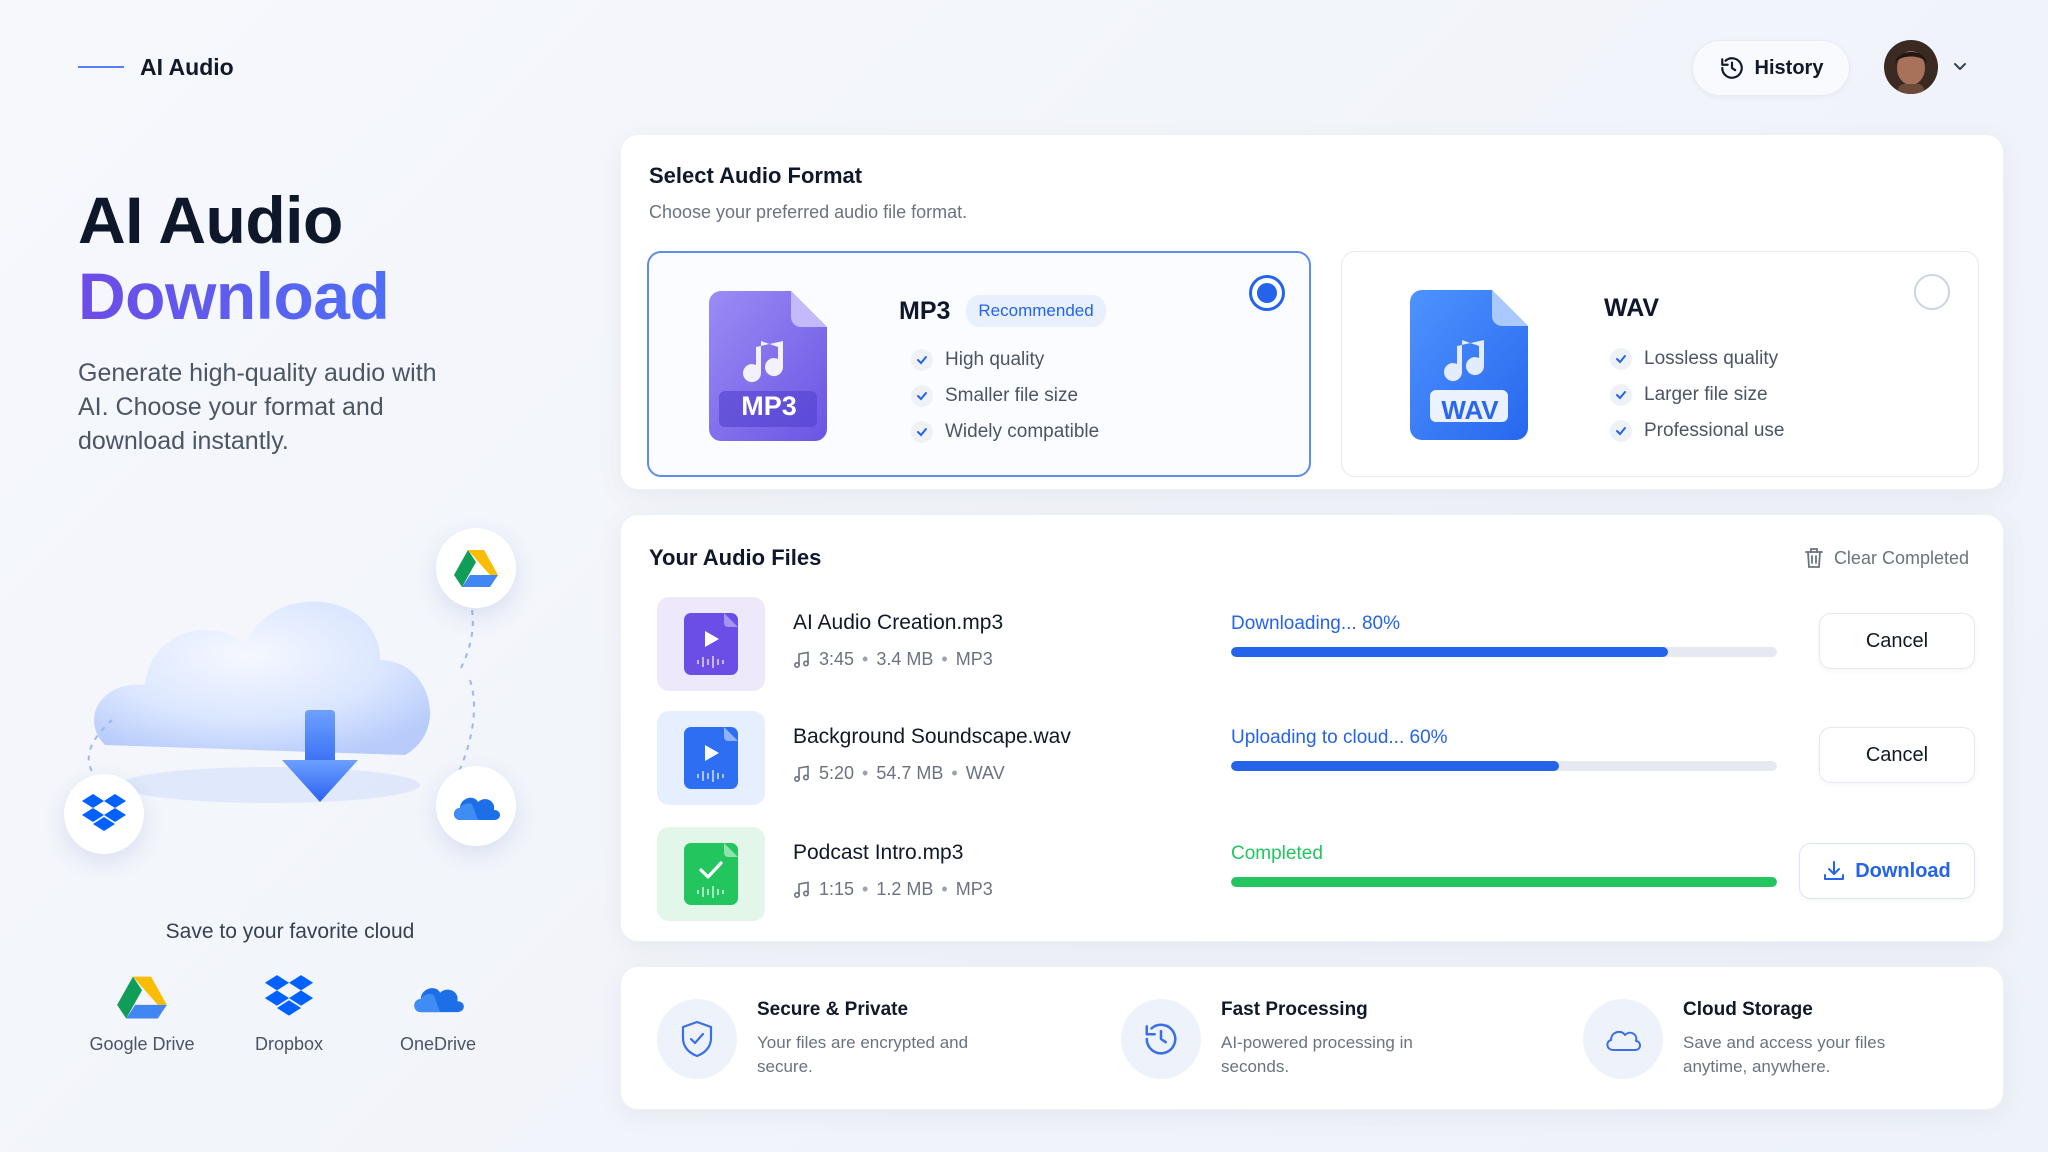 This screenshot has width=2048, height=1152. Describe the element at coordinates (1697, 431) in the screenshot. I see `format-feature: Professional use` at that location.